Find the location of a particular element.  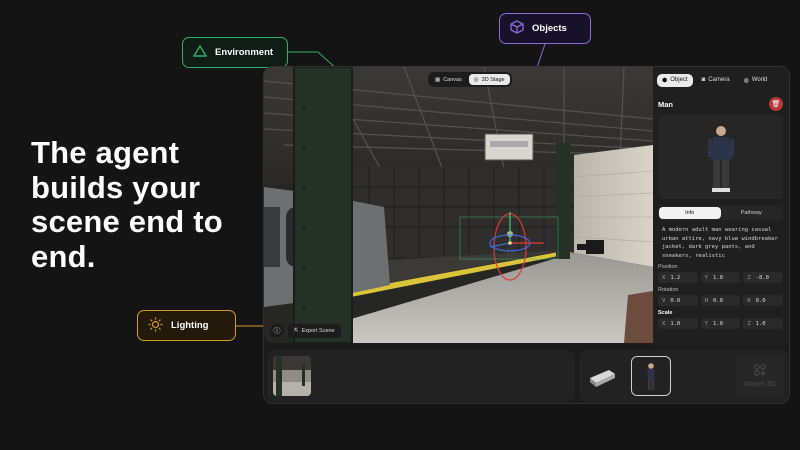

rotation-fields: V 0.0 H 0.0 R 0.0 is located at coordinates (720, 300).